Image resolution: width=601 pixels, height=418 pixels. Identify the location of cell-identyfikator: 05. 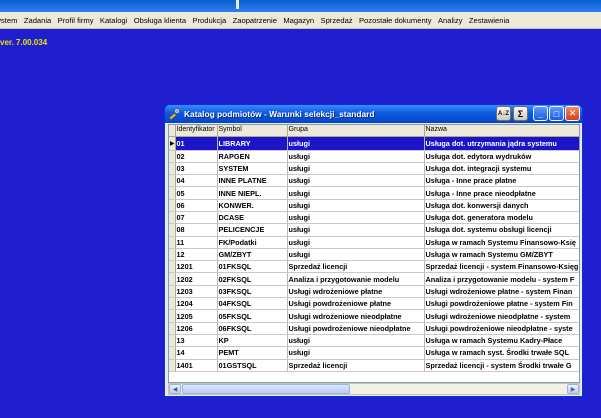
(196, 193).